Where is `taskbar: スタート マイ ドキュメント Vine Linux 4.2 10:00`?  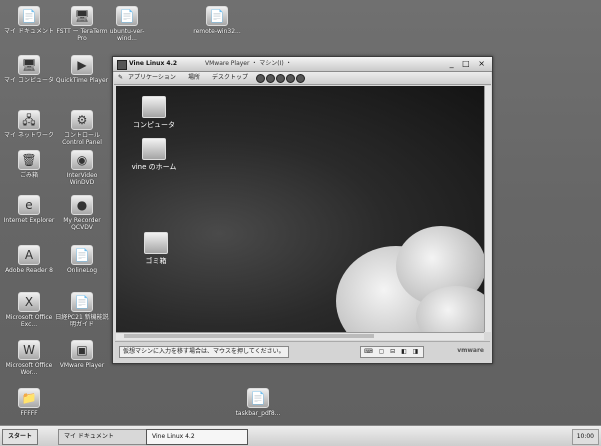
taskbar: スタート マイ ドキュメント Vine Linux 4.2 10:00 is located at coordinates (300, 435).